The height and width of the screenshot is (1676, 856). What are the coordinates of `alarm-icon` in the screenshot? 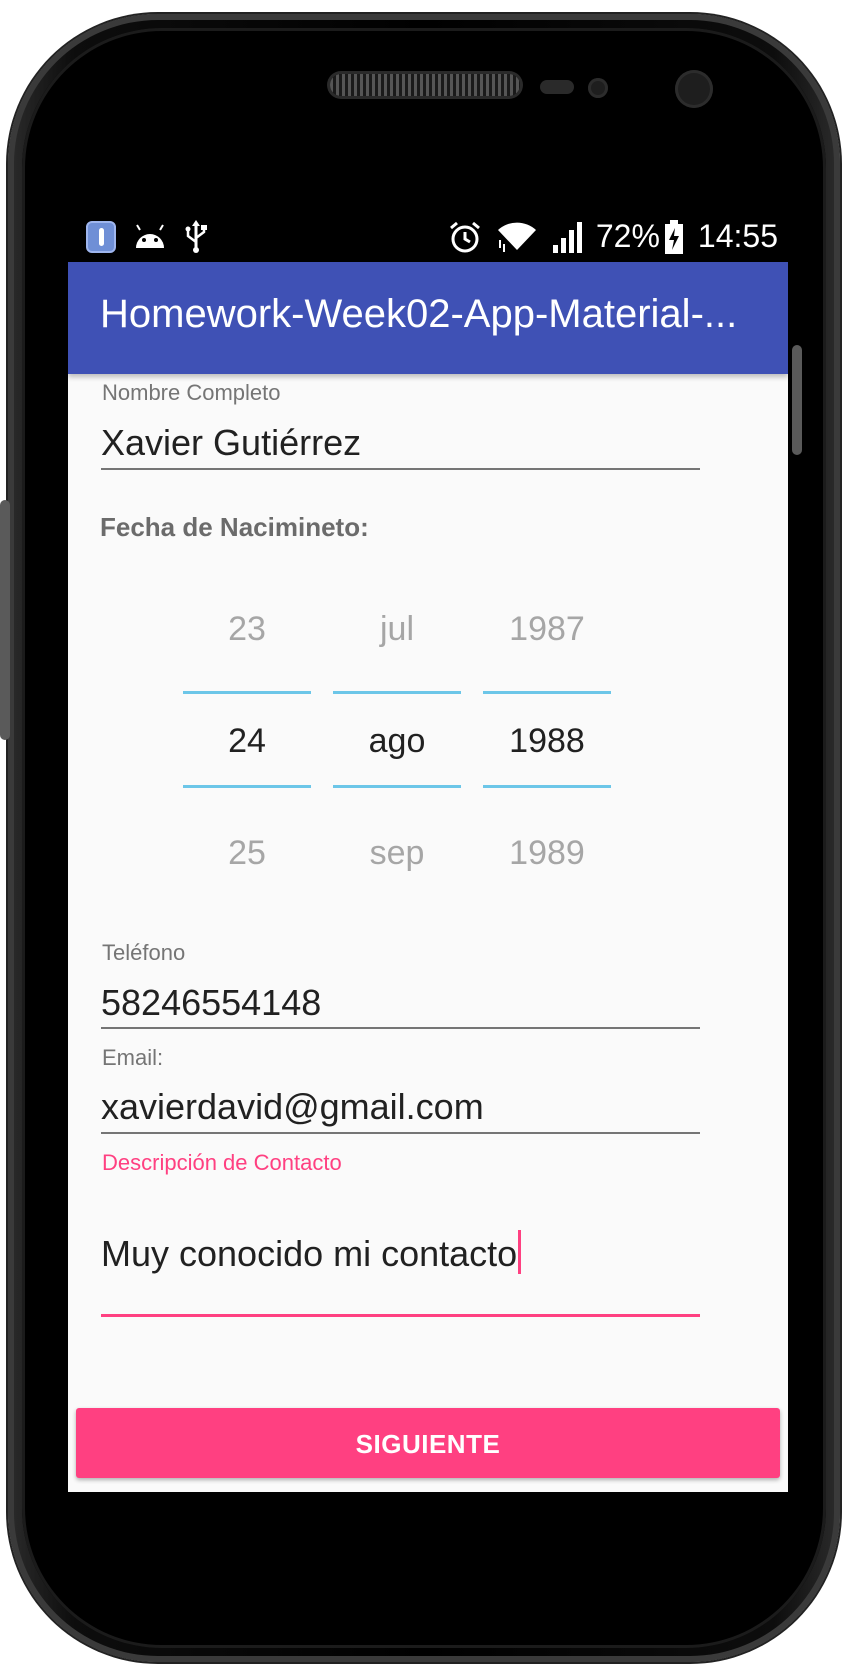 It's located at (464, 236).